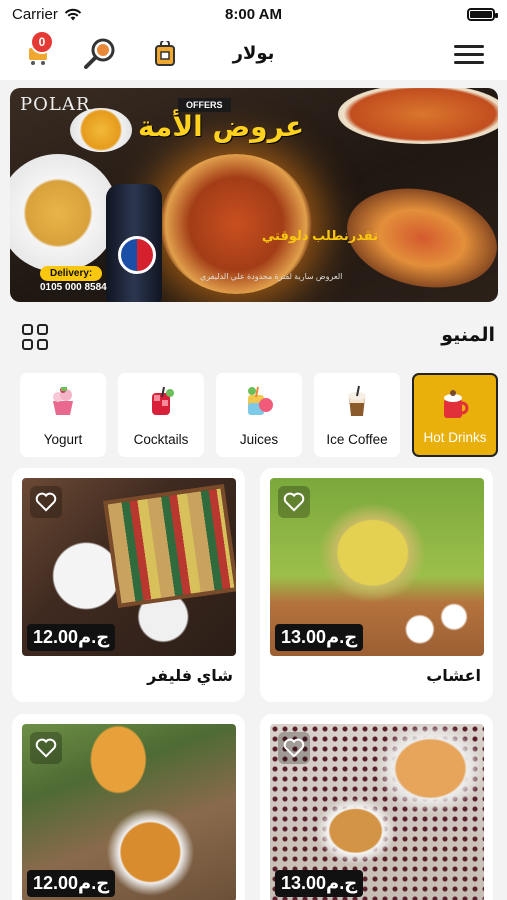  I want to click on banner-title: عروض الأمة, so click(221, 126).